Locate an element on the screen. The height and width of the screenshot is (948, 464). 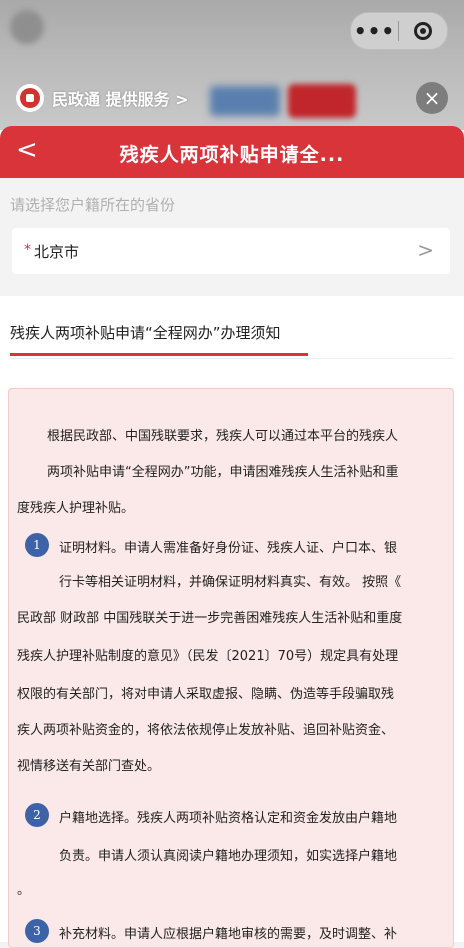
blurred-banner-text is located at coordinates (245, 101).